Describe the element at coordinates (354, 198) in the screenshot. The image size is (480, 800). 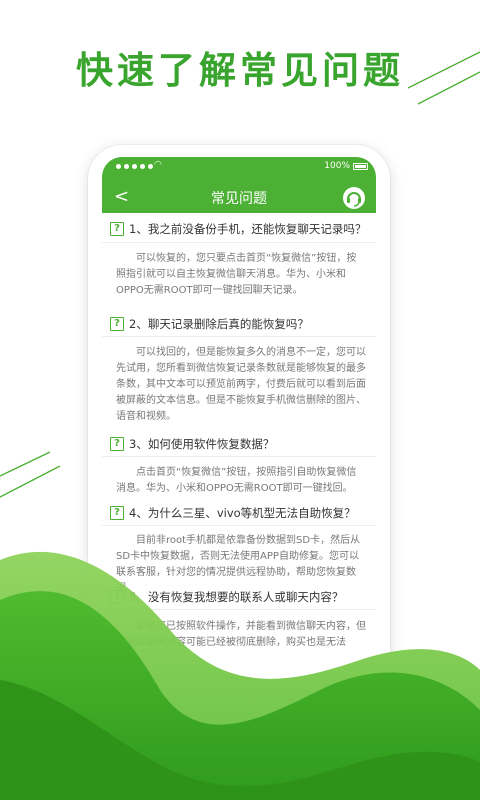
I see `headset-icon` at that location.